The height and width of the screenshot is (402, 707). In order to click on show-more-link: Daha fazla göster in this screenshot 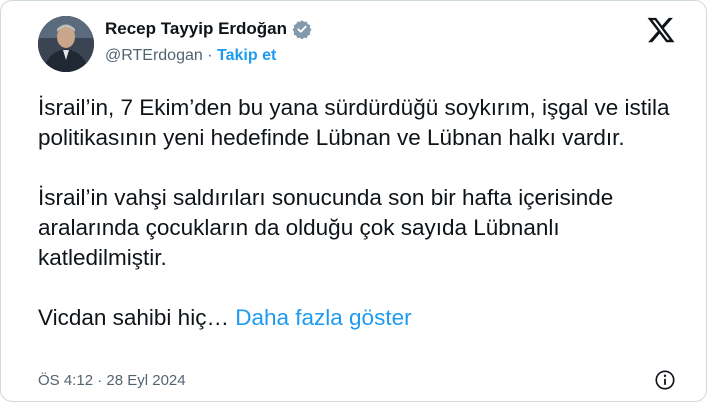, I will do `click(323, 317)`.